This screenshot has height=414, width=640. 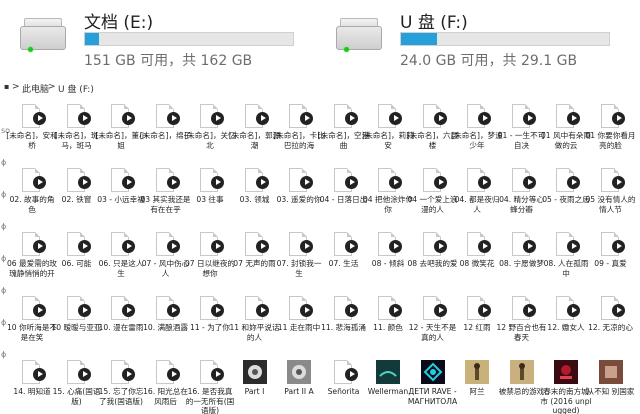 What do you see at coordinates (165, 387) in the screenshot?
I see `file-item: 16. 阳光总在风雨后` at bounding box center [165, 387].